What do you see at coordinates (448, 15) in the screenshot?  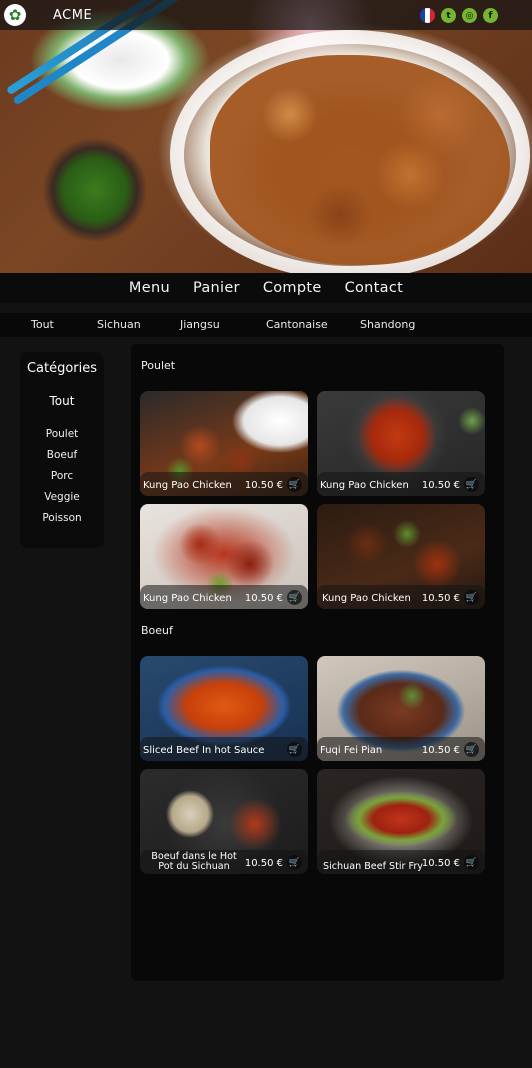 I see `twitter-icon: t` at bounding box center [448, 15].